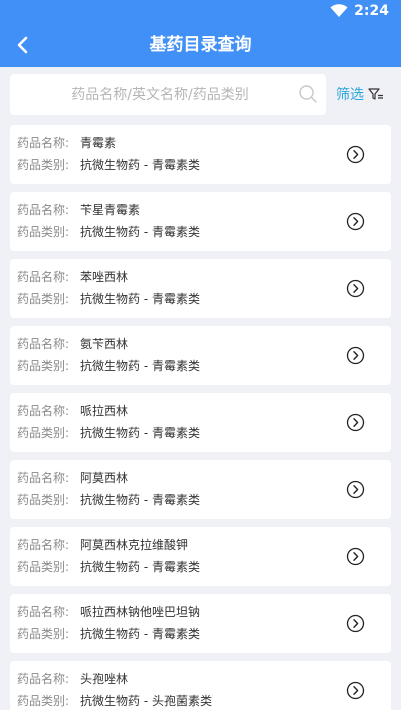  I want to click on drug-list-item: 药品名称: 阿莫西林克拉维酸钾 药品类别: 抗微生物药 - 青霉素类, so click(200, 556).